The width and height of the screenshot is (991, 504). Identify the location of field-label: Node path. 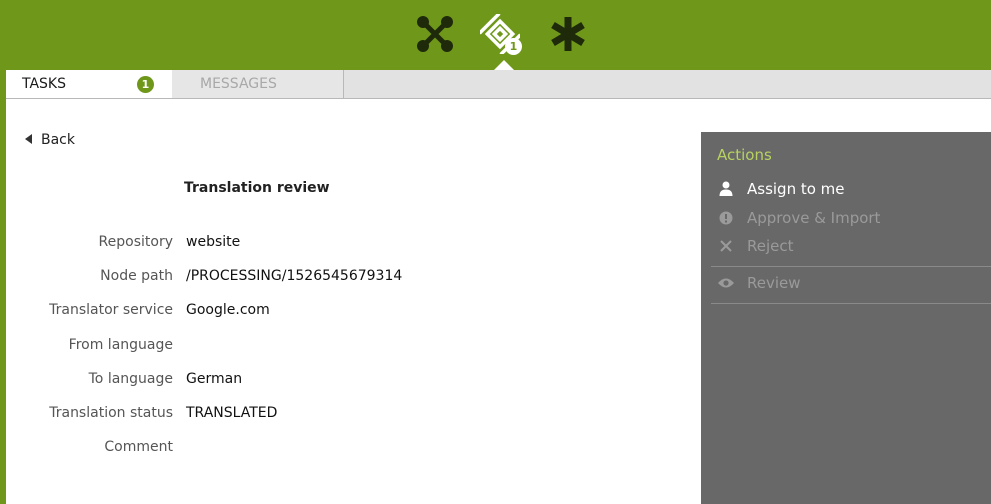
(136, 276).